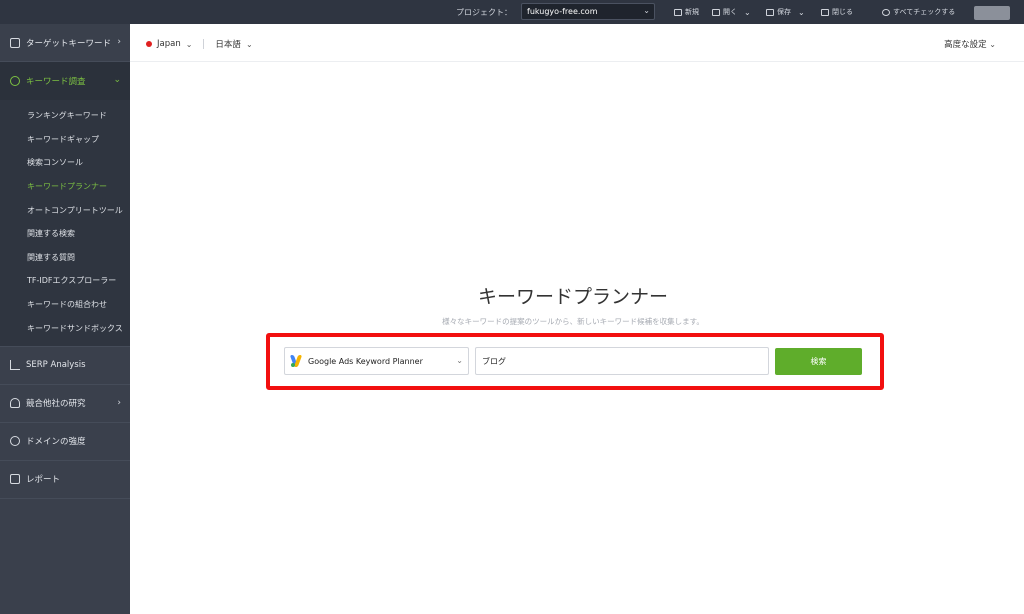 The image size is (1024, 614). What do you see at coordinates (484, 12) in the screenshot?
I see `project-label: プロジェクト：` at bounding box center [484, 12].